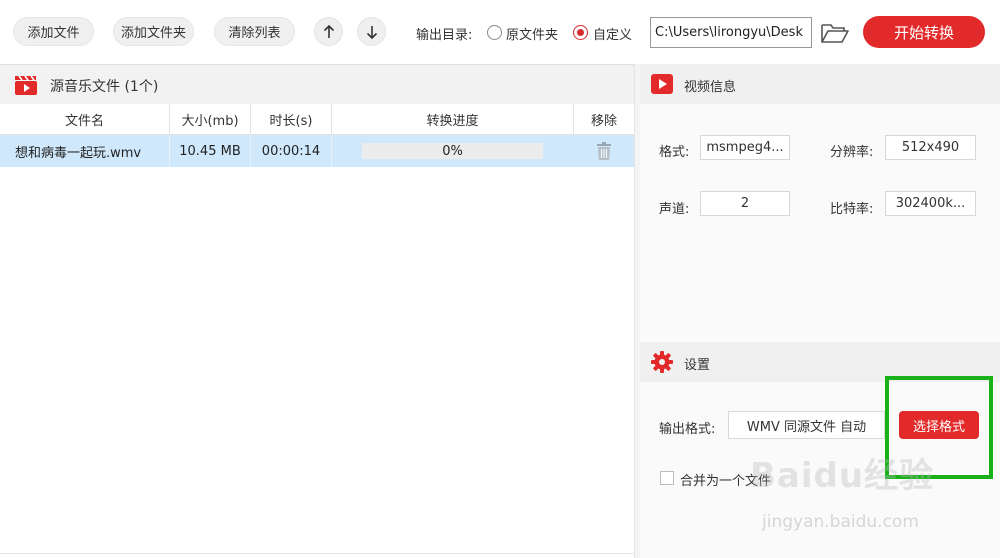 The width and height of the screenshot is (1000, 558). I want to click on play-video-icon, so click(662, 84).